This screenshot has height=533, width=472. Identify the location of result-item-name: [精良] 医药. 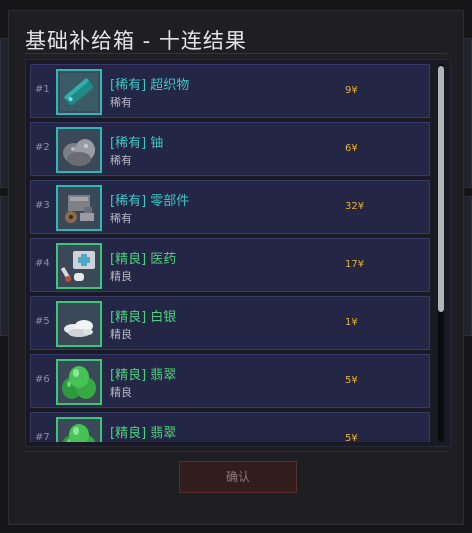
(143, 259).